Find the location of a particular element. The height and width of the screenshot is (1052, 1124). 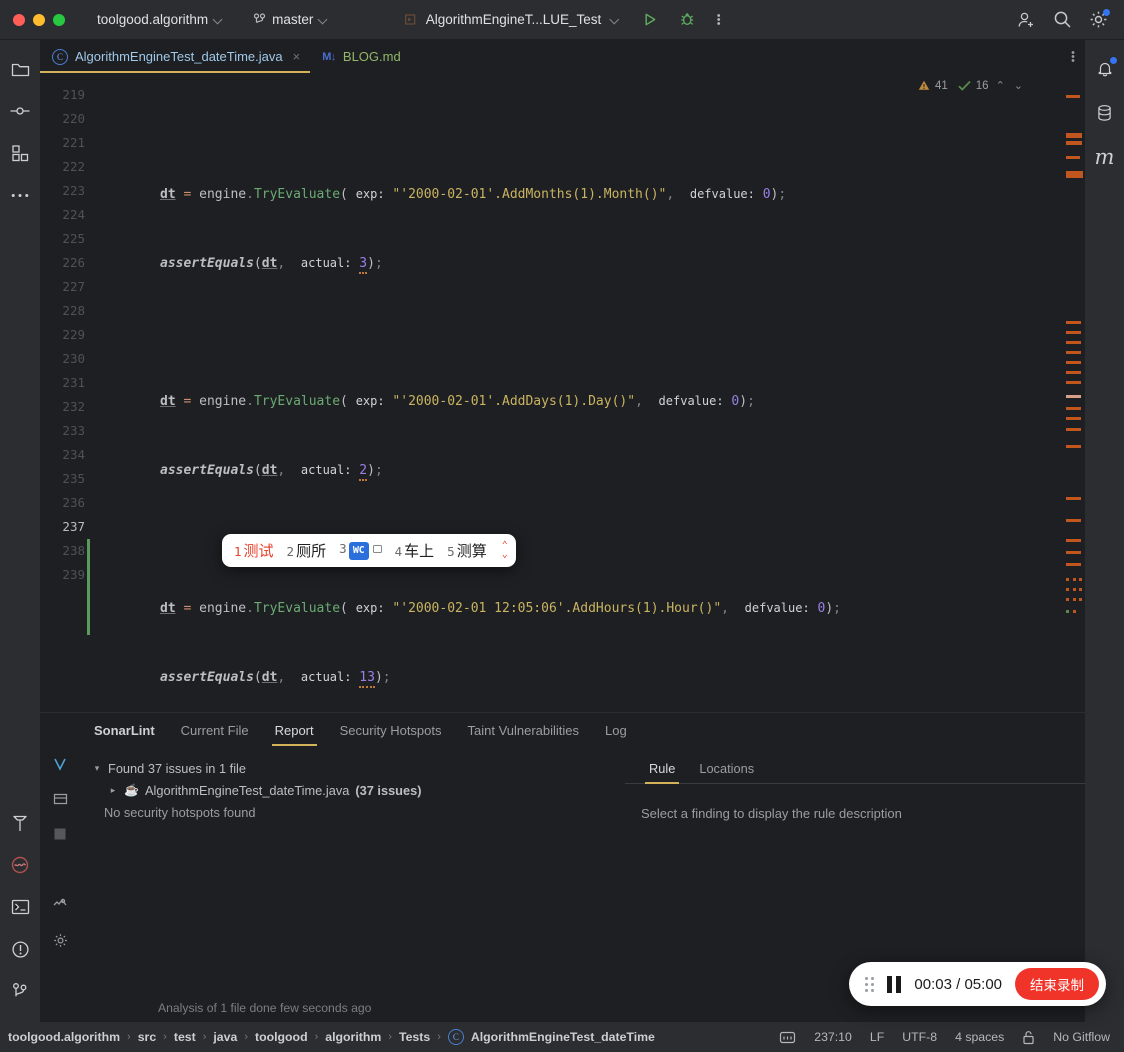

sonarlint-logo-icon is located at coordinates (60, 764).